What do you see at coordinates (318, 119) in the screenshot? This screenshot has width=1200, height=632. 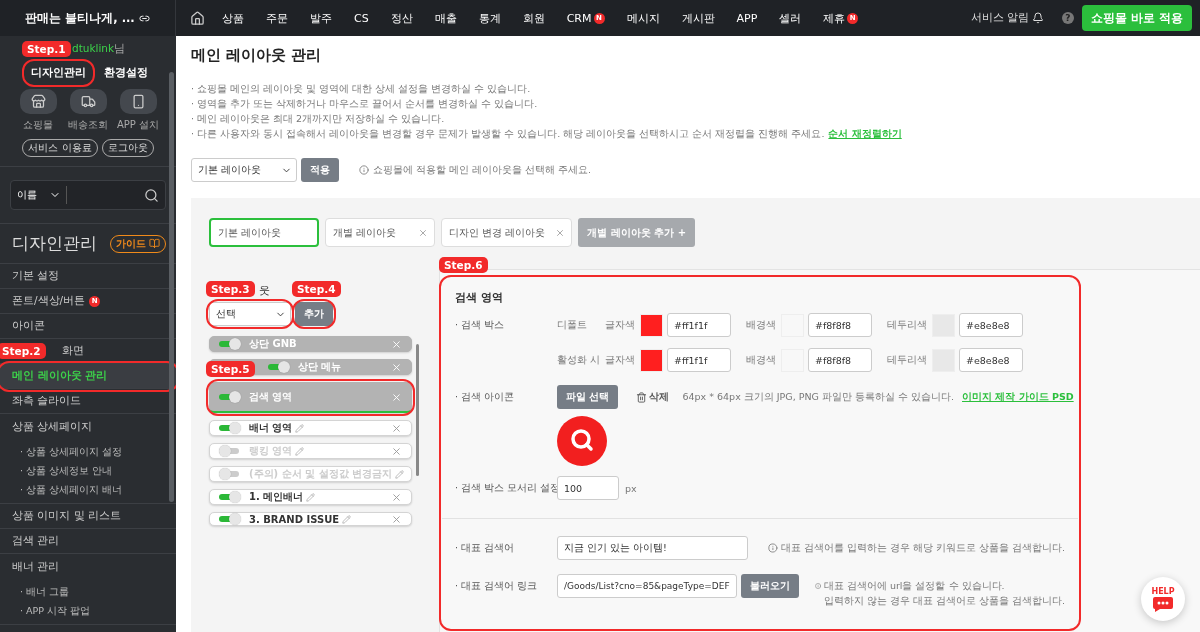 I see `note-text: · 메인 레이아웃은 최대 2개까지만 저장하실 수 있습니다.` at bounding box center [318, 119].